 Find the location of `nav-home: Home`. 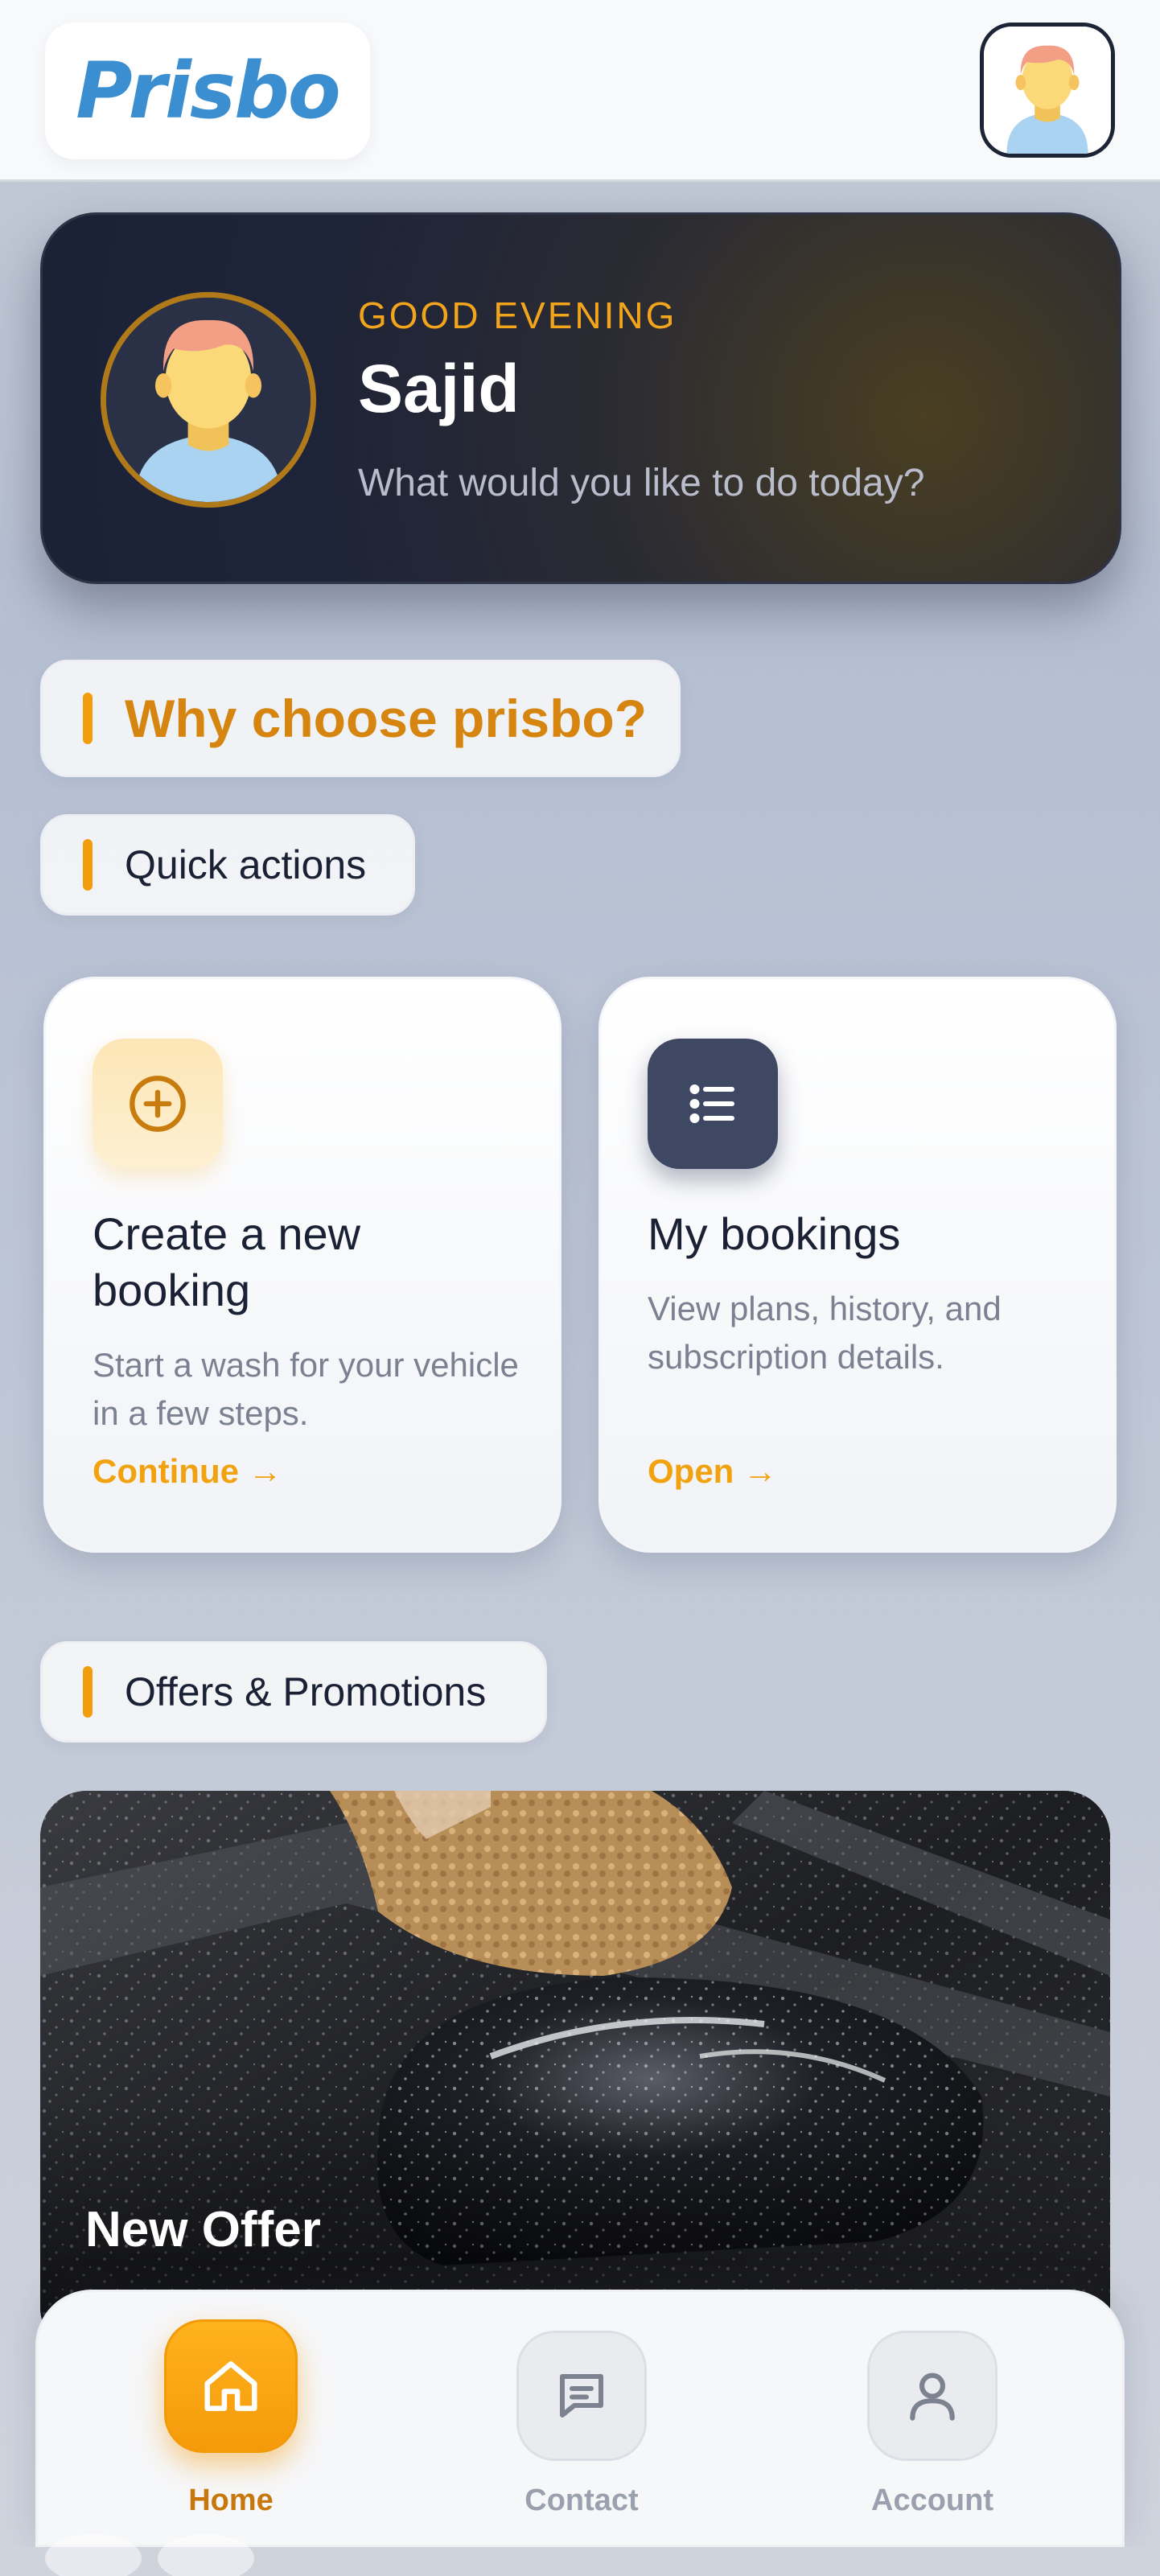

nav-home: Home is located at coordinates (230, 2418).